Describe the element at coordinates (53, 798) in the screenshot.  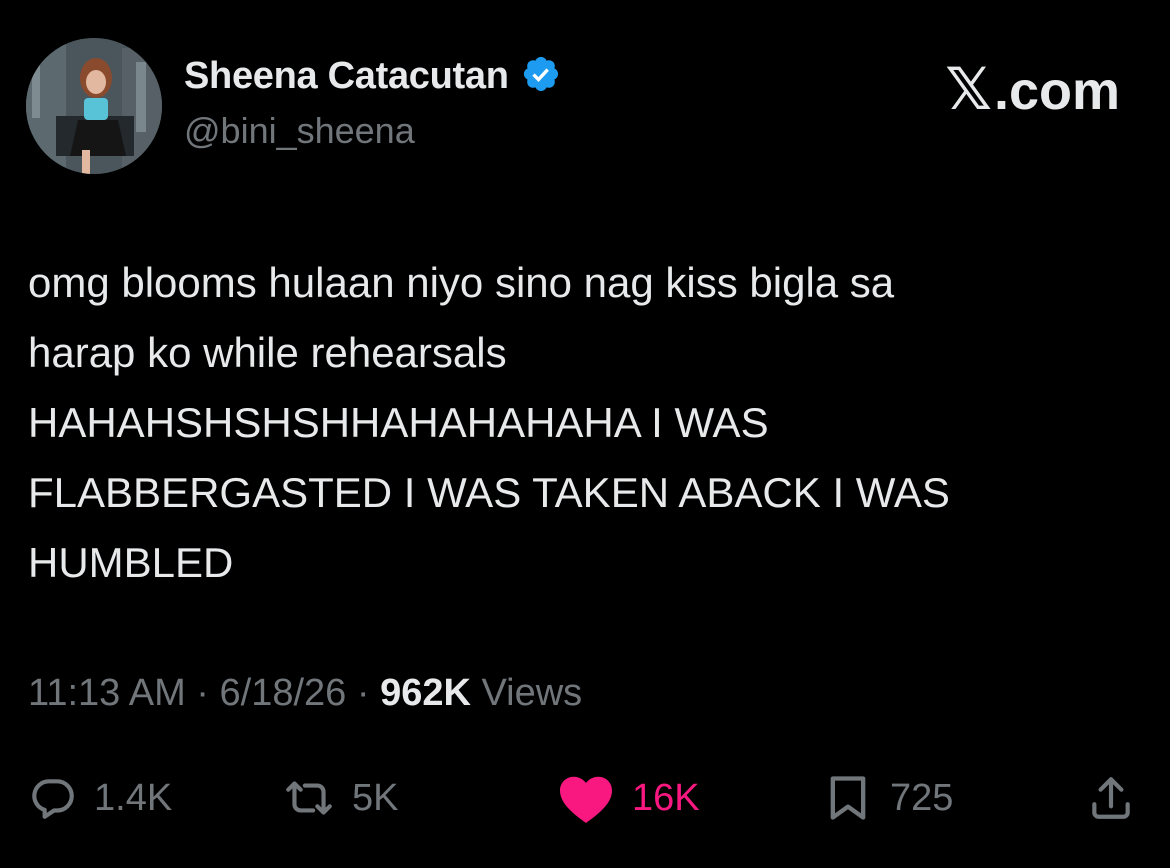
I see `reply-icon` at that location.